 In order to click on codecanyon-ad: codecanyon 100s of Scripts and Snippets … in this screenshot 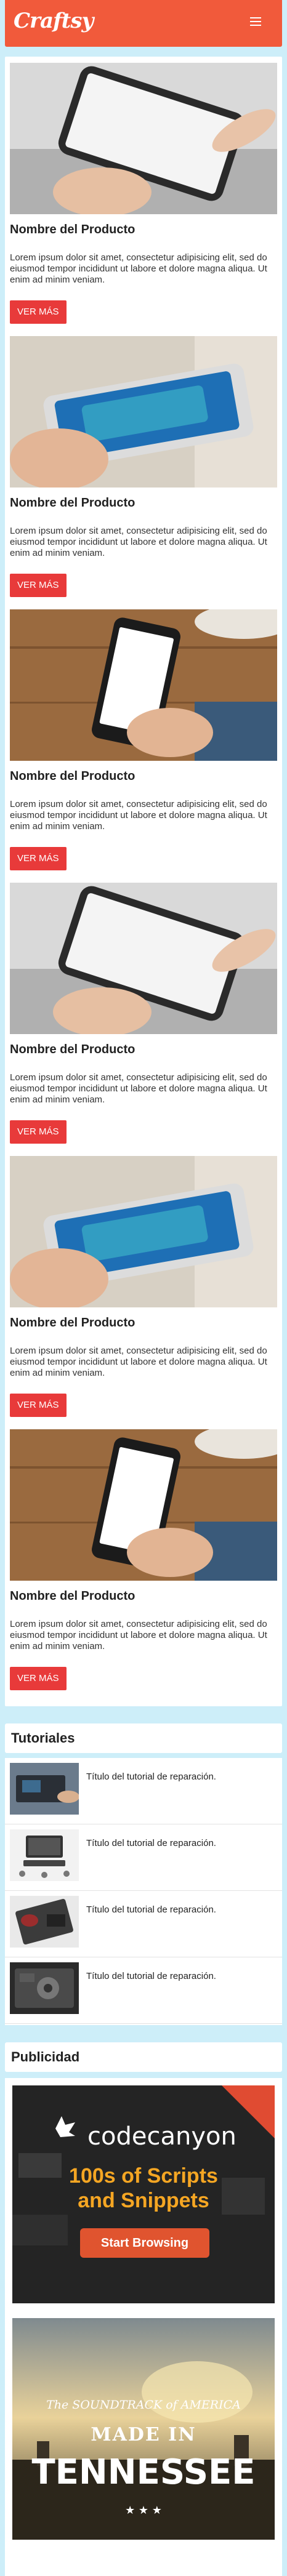, I will do `click(143, 2194)`.